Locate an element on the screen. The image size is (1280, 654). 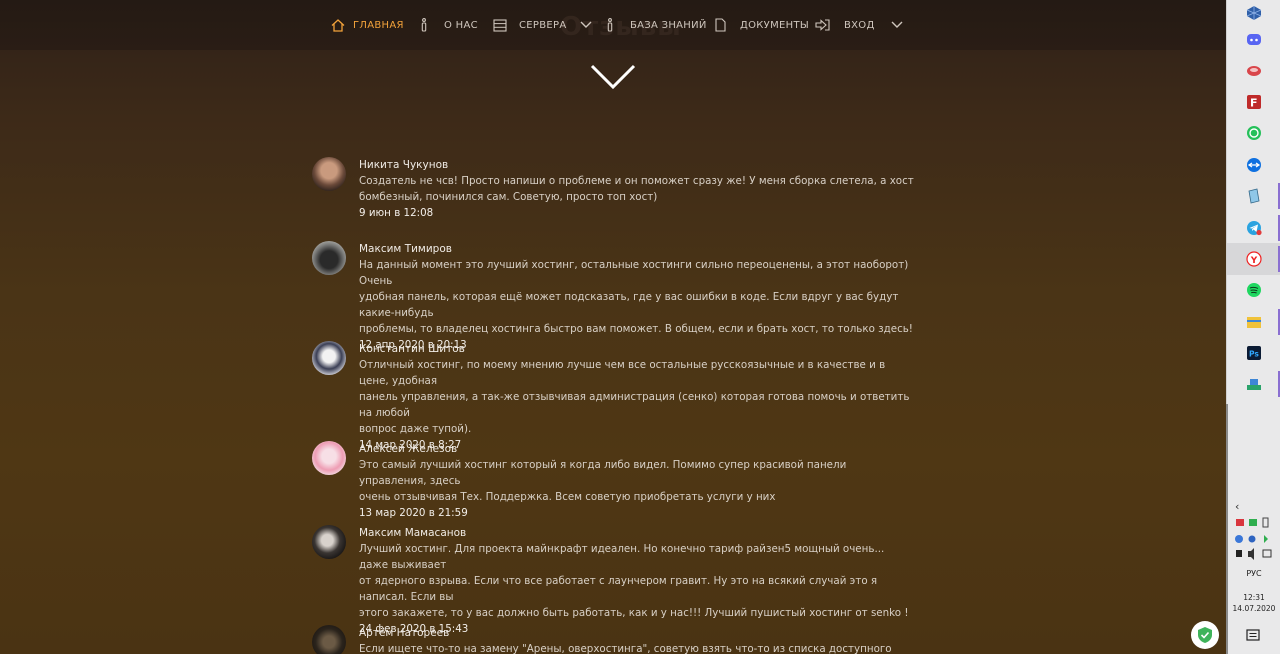
notification-center-icon is located at coordinates (1253, 637).